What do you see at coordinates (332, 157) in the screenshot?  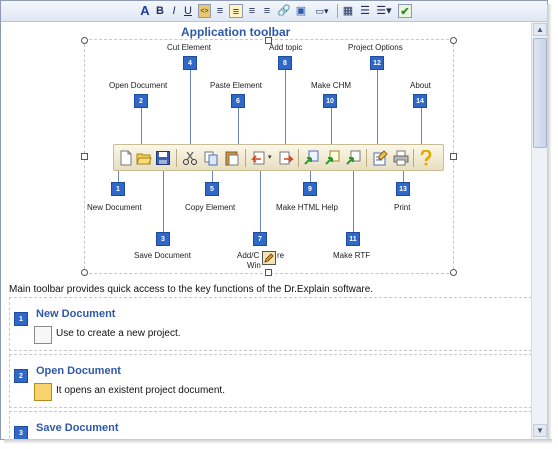 I see `make-chm-icon` at bounding box center [332, 157].